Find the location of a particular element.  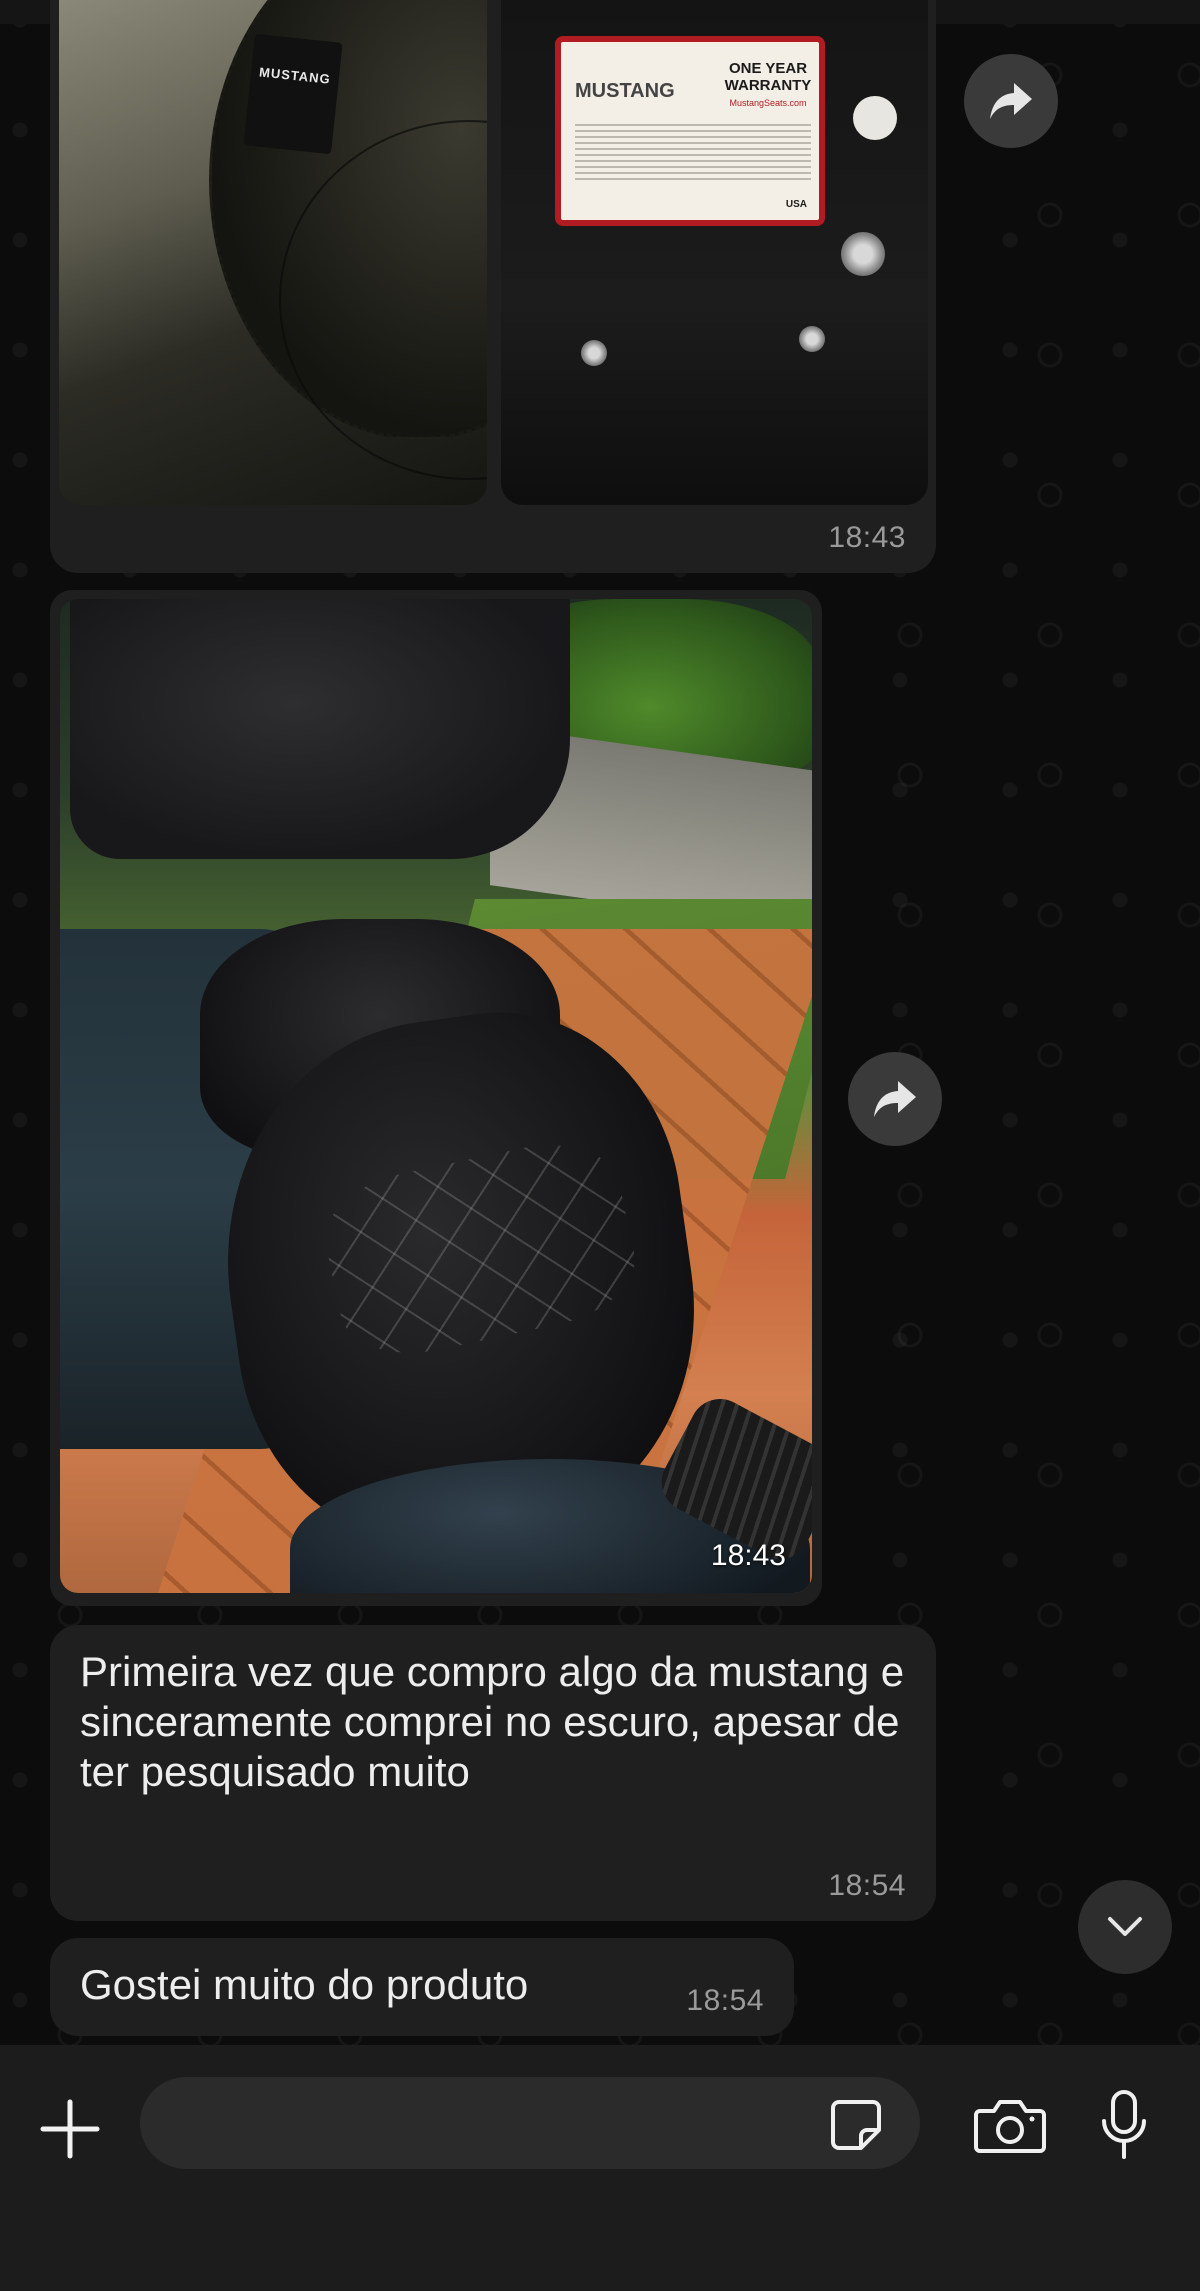

message-input is located at coordinates (530, 2123).